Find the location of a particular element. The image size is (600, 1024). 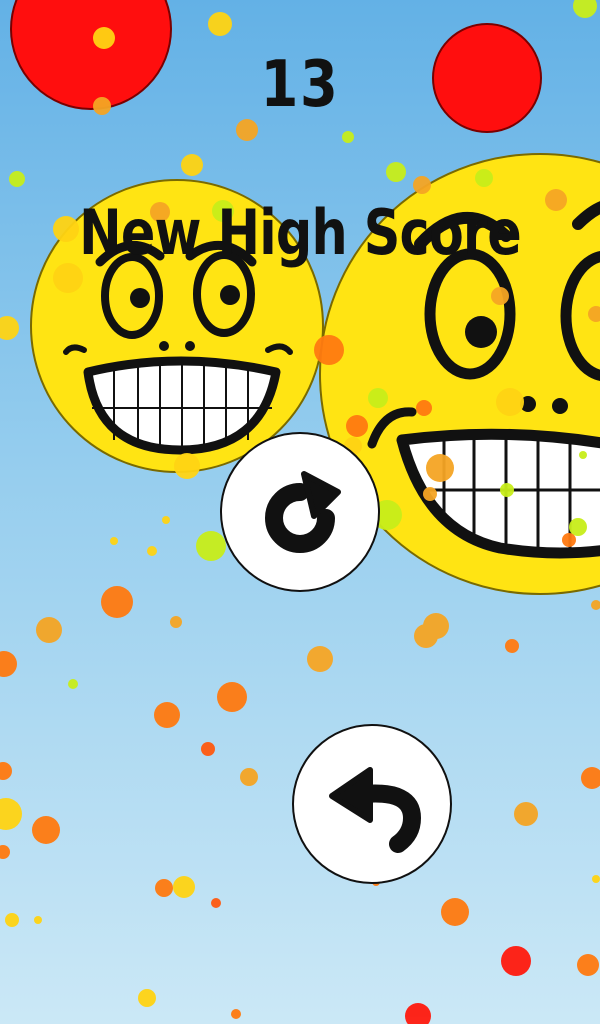

restart-button is located at coordinates (300, 512).